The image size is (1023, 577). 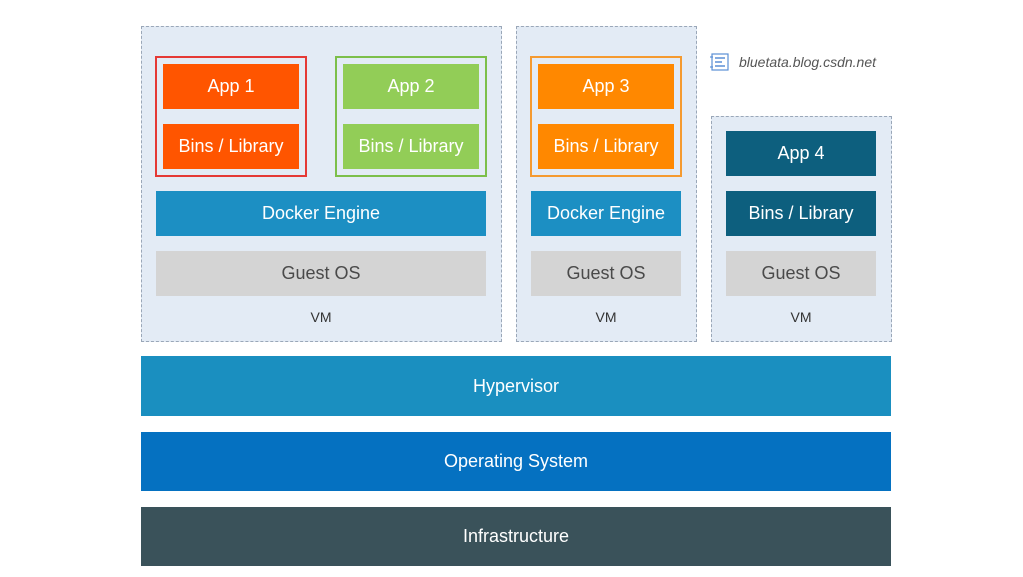 I want to click on guest-os-box-1: Guest OS, so click(x=321, y=273).